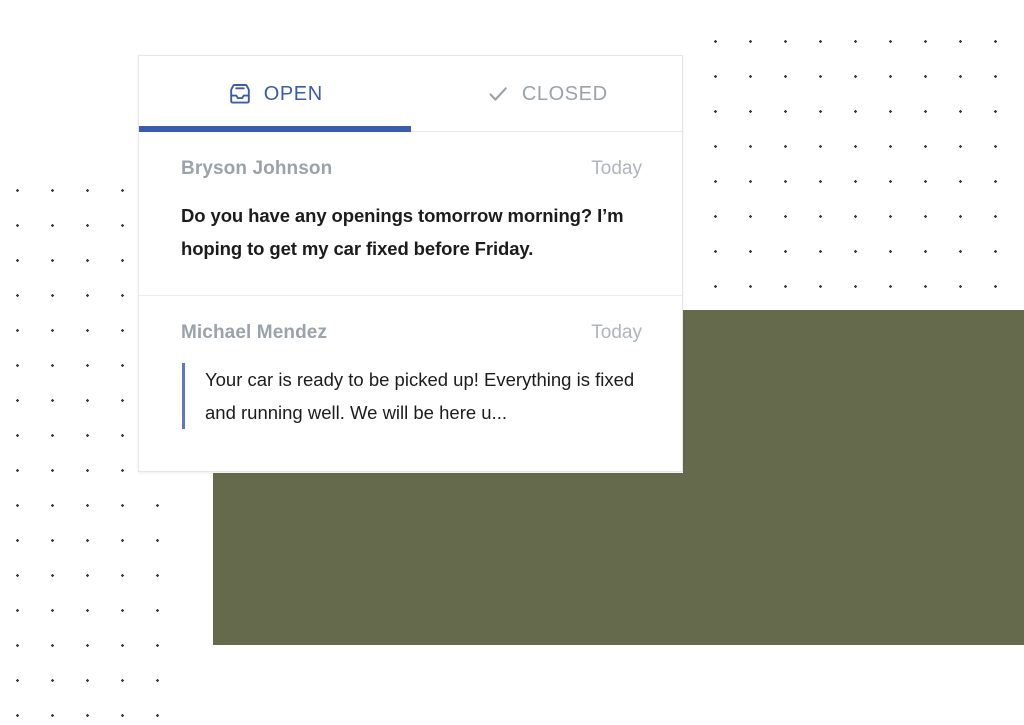  What do you see at coordinates (853, 391) in the screenshot?
I see `olive-block-upper` at bounding box center [853, 391].